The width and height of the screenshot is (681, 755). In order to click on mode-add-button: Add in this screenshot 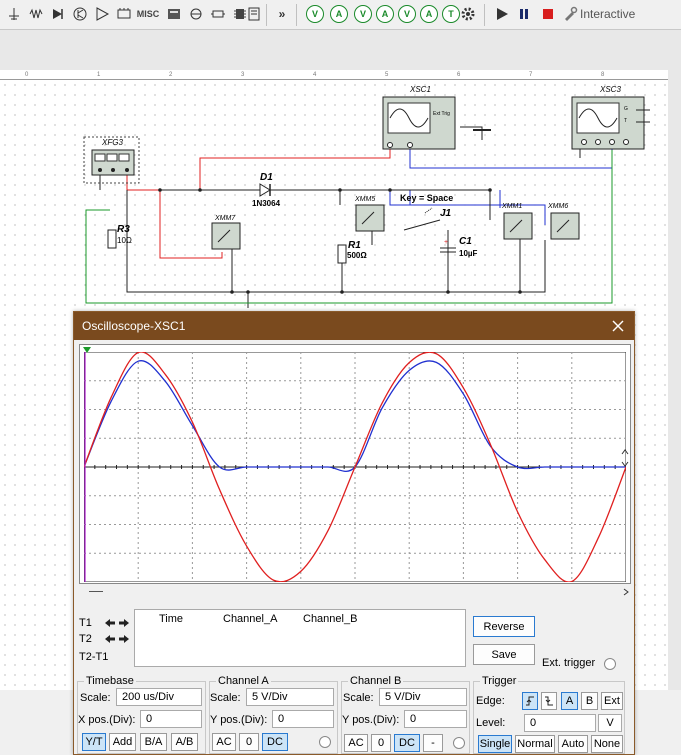, I will do `click(122, 742)`.